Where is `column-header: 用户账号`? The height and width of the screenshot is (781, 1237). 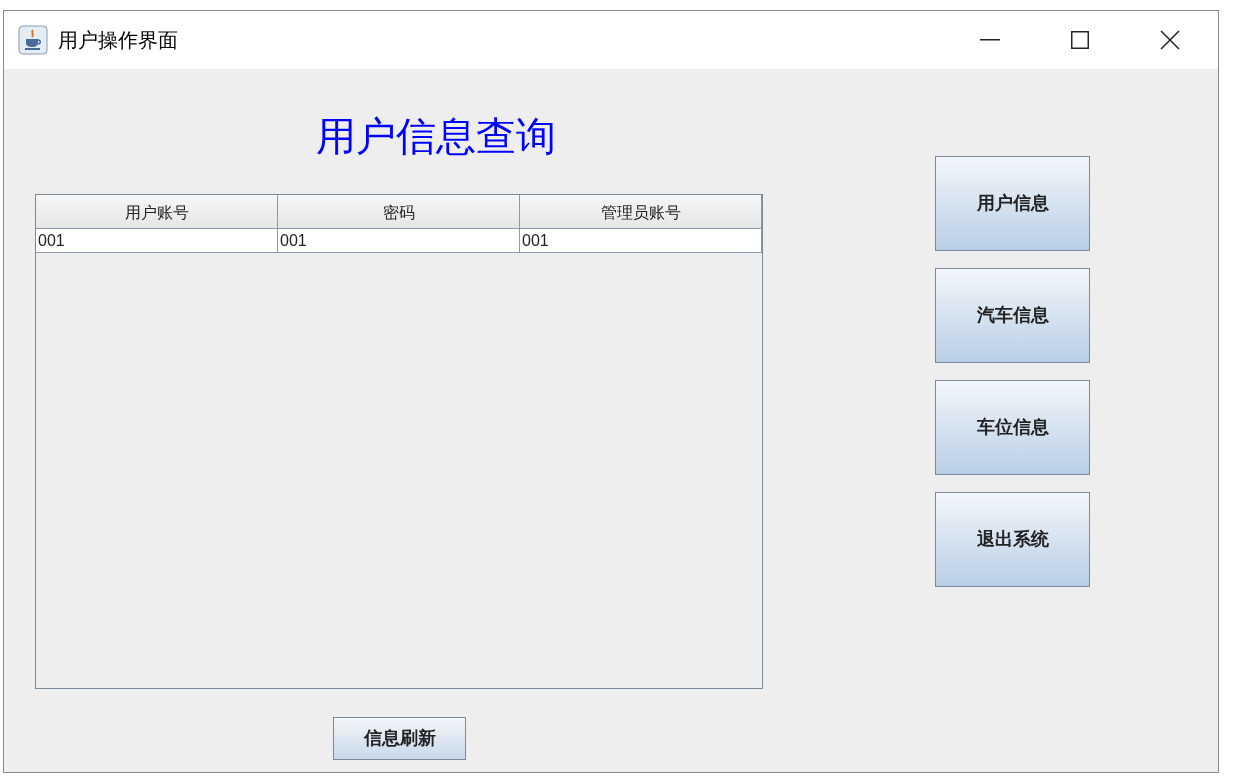 column-header: 用户账号 is located at coordinates (157, 212).